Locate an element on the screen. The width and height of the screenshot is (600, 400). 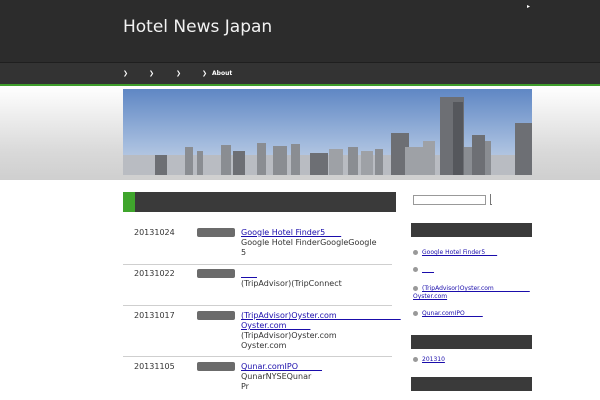
post-excerpt: Google Hotel FinderGoogleGoogle 5 is located at coordinates (309, 247).